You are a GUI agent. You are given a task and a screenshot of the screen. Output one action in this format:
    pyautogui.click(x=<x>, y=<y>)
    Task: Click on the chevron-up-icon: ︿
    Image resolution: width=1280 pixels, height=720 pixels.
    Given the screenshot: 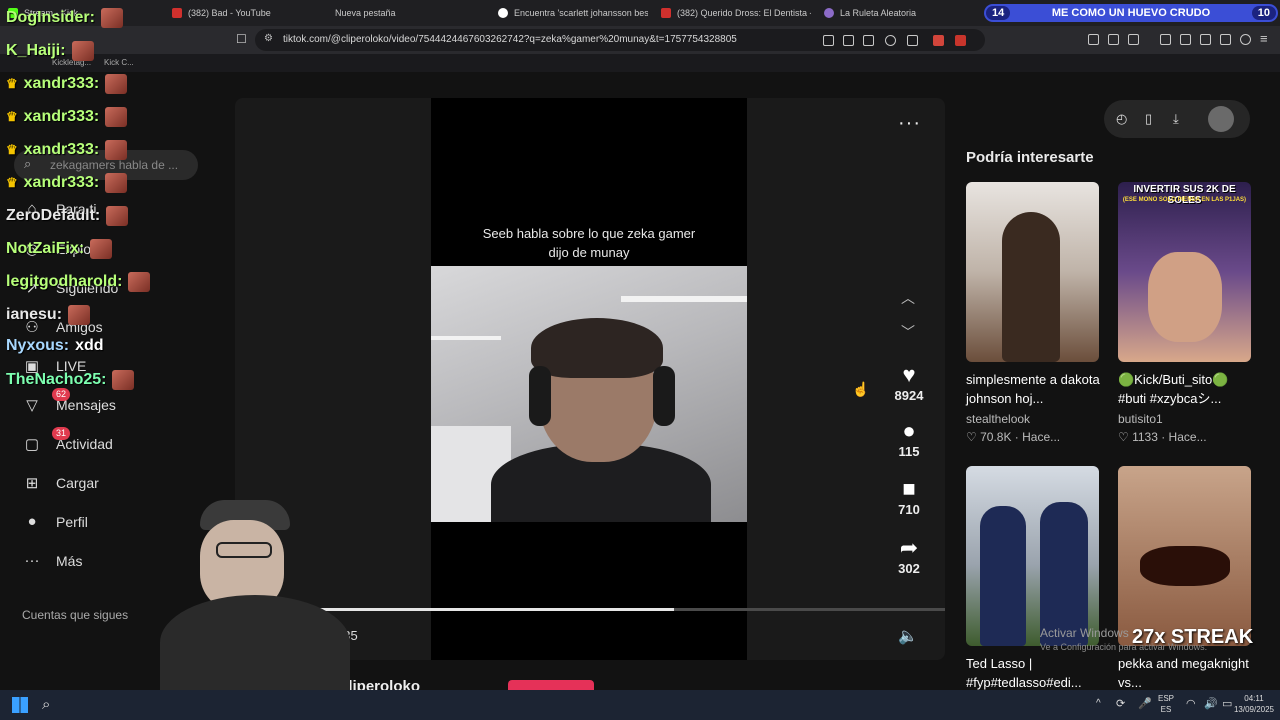 What is the action you would take?
    pyautogui.click(x=908, y=298)
    